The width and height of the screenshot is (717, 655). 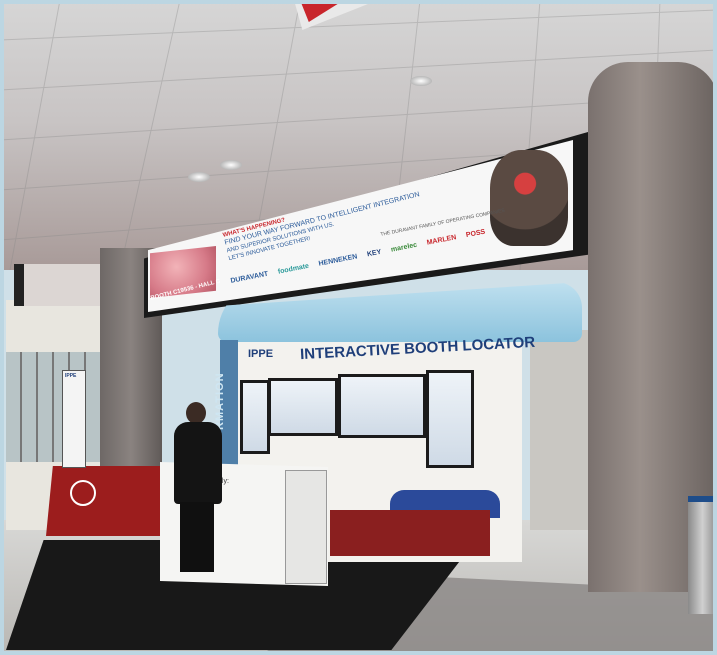 I want to click on visitor-person, so click(x=198, y=487).